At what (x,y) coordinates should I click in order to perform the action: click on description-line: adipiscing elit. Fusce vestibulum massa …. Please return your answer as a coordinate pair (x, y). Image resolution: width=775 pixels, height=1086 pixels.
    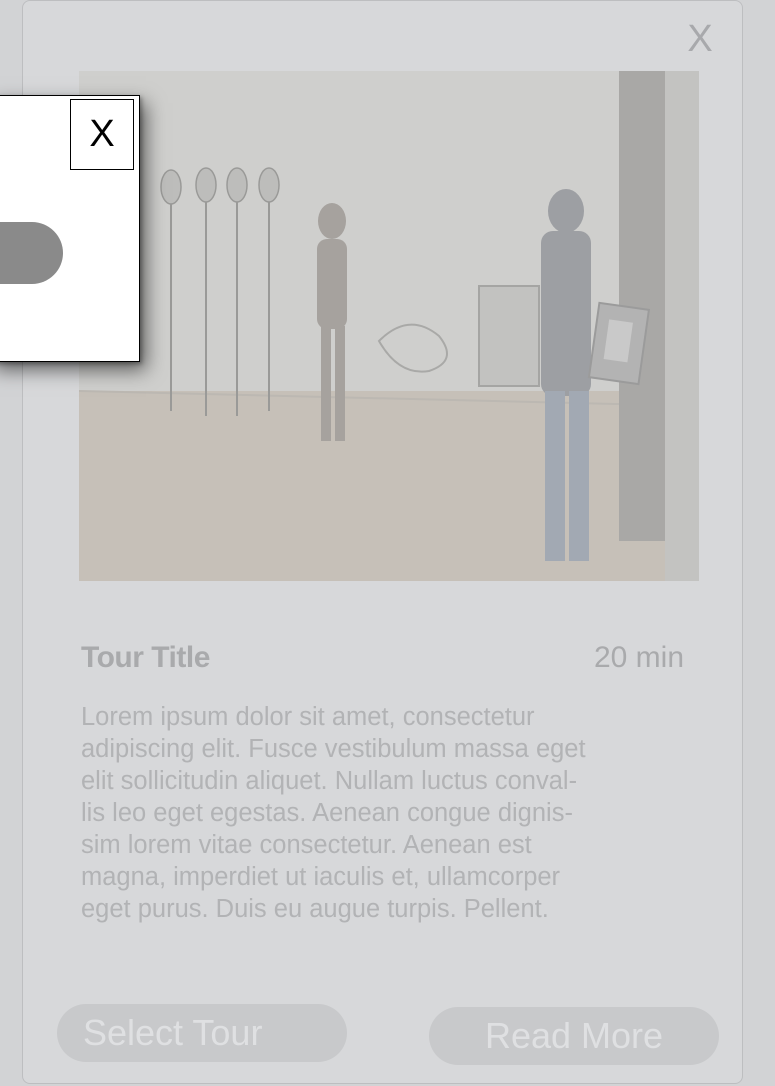
    Looking at the image, I should click on (333, 749).